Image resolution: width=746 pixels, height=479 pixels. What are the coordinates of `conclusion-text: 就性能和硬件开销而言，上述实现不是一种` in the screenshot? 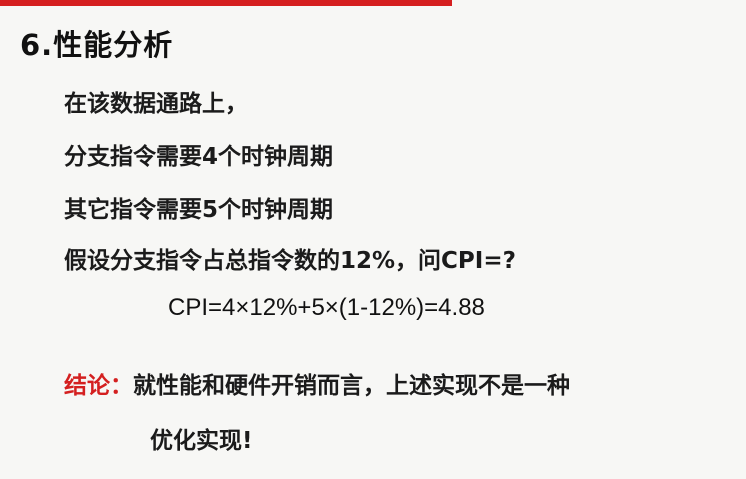 It's located at (351, 386).